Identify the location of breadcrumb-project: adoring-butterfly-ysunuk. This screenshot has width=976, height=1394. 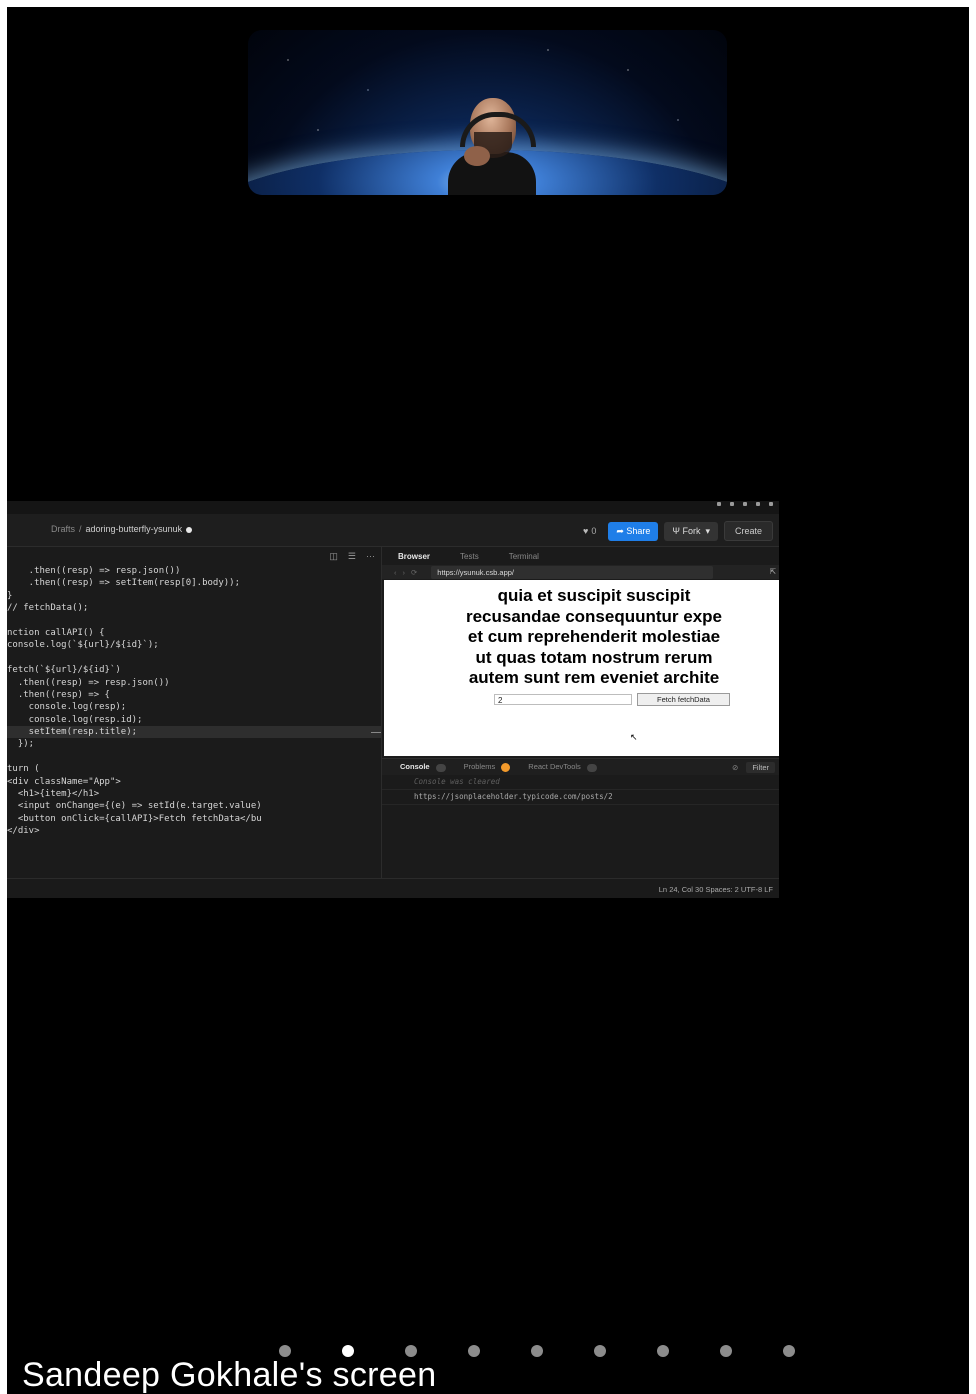
(134, 529).